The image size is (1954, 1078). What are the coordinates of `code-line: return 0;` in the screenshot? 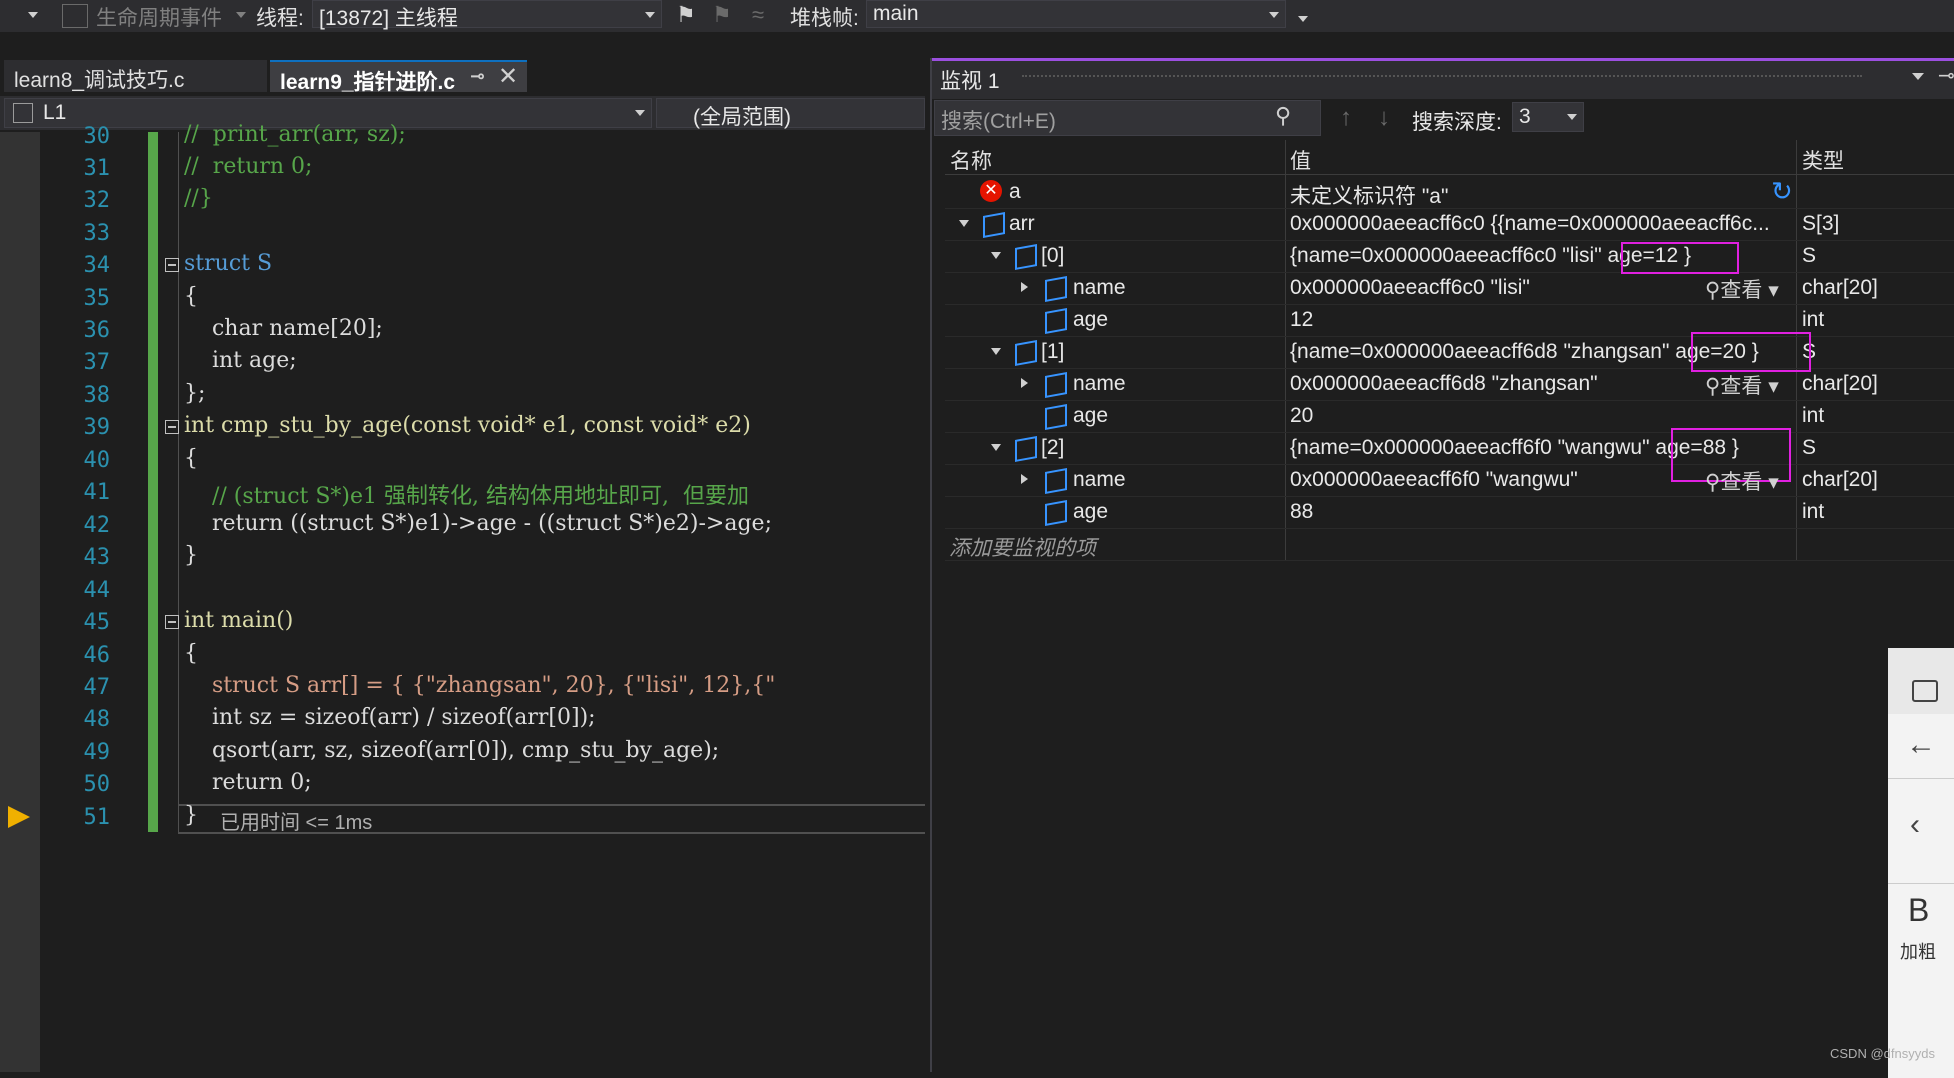 It's located at (248, 782).